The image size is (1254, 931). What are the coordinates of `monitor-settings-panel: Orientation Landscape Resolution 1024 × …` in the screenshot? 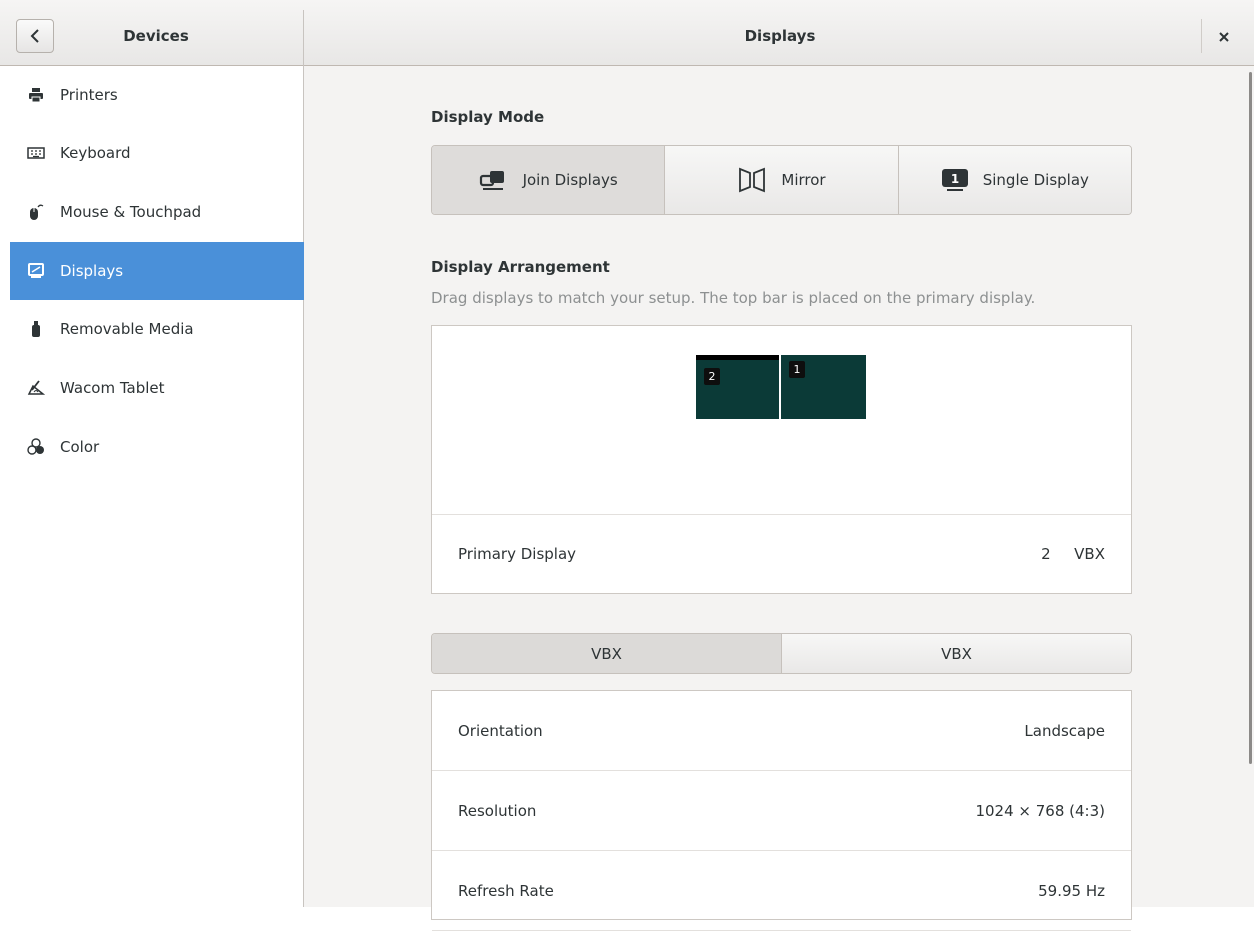 It's located at (781, 810).